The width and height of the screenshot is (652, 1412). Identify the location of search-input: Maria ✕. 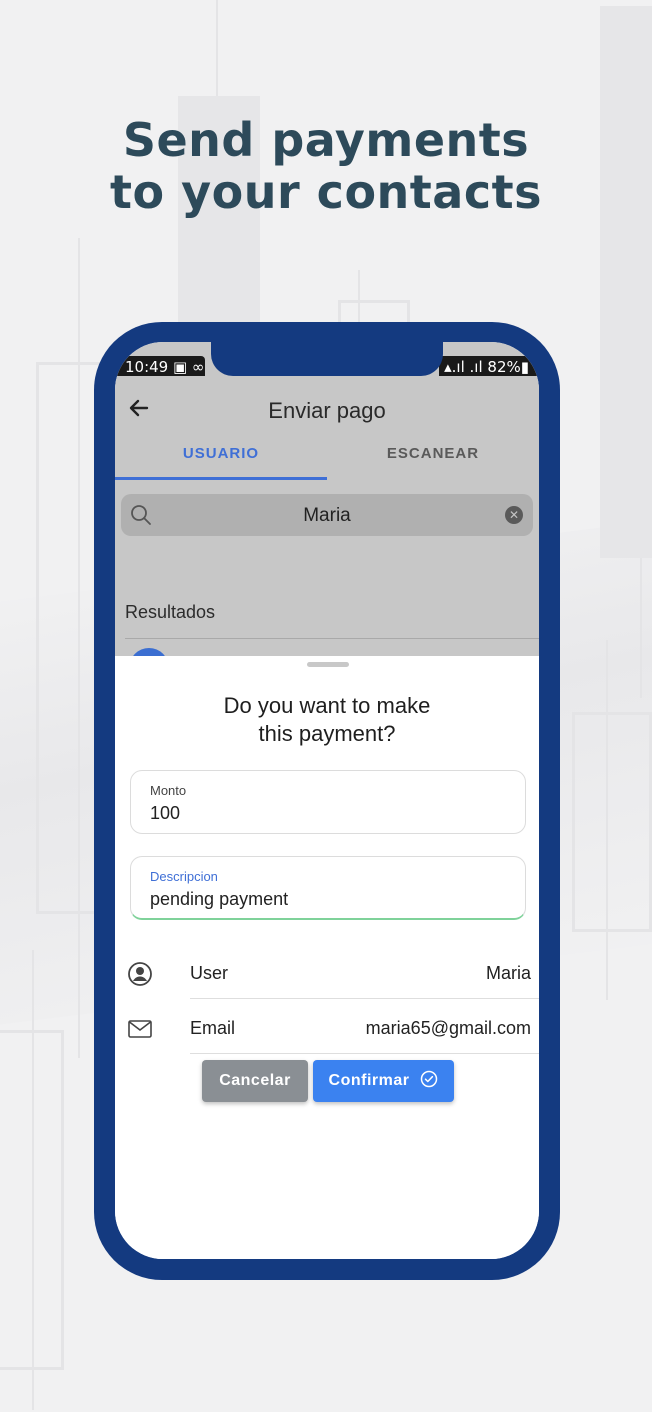
(327, 515).